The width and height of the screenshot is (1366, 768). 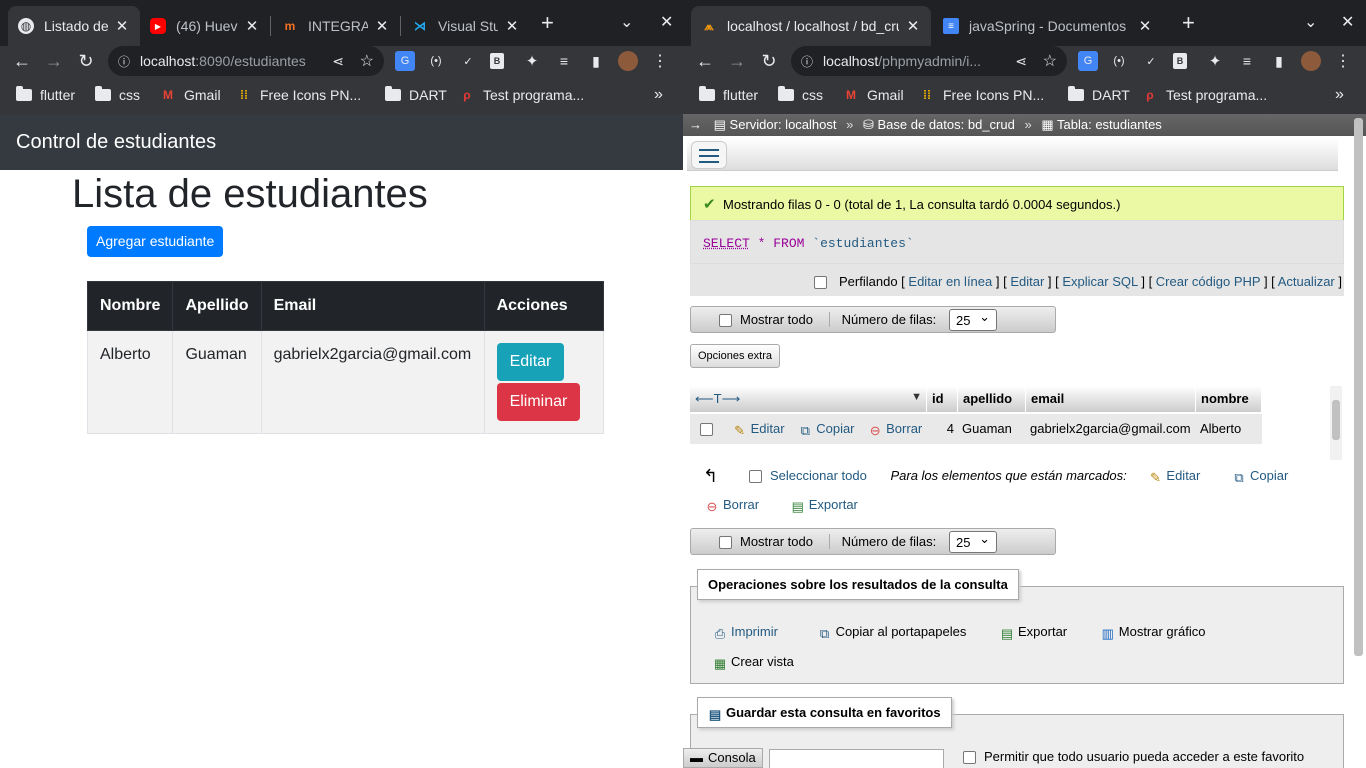 What do you see at coordinates (1162, 631) in the screenshot?
I see `show-chart-link: Mostrar gráfico` at bounding box center [1162, 631].